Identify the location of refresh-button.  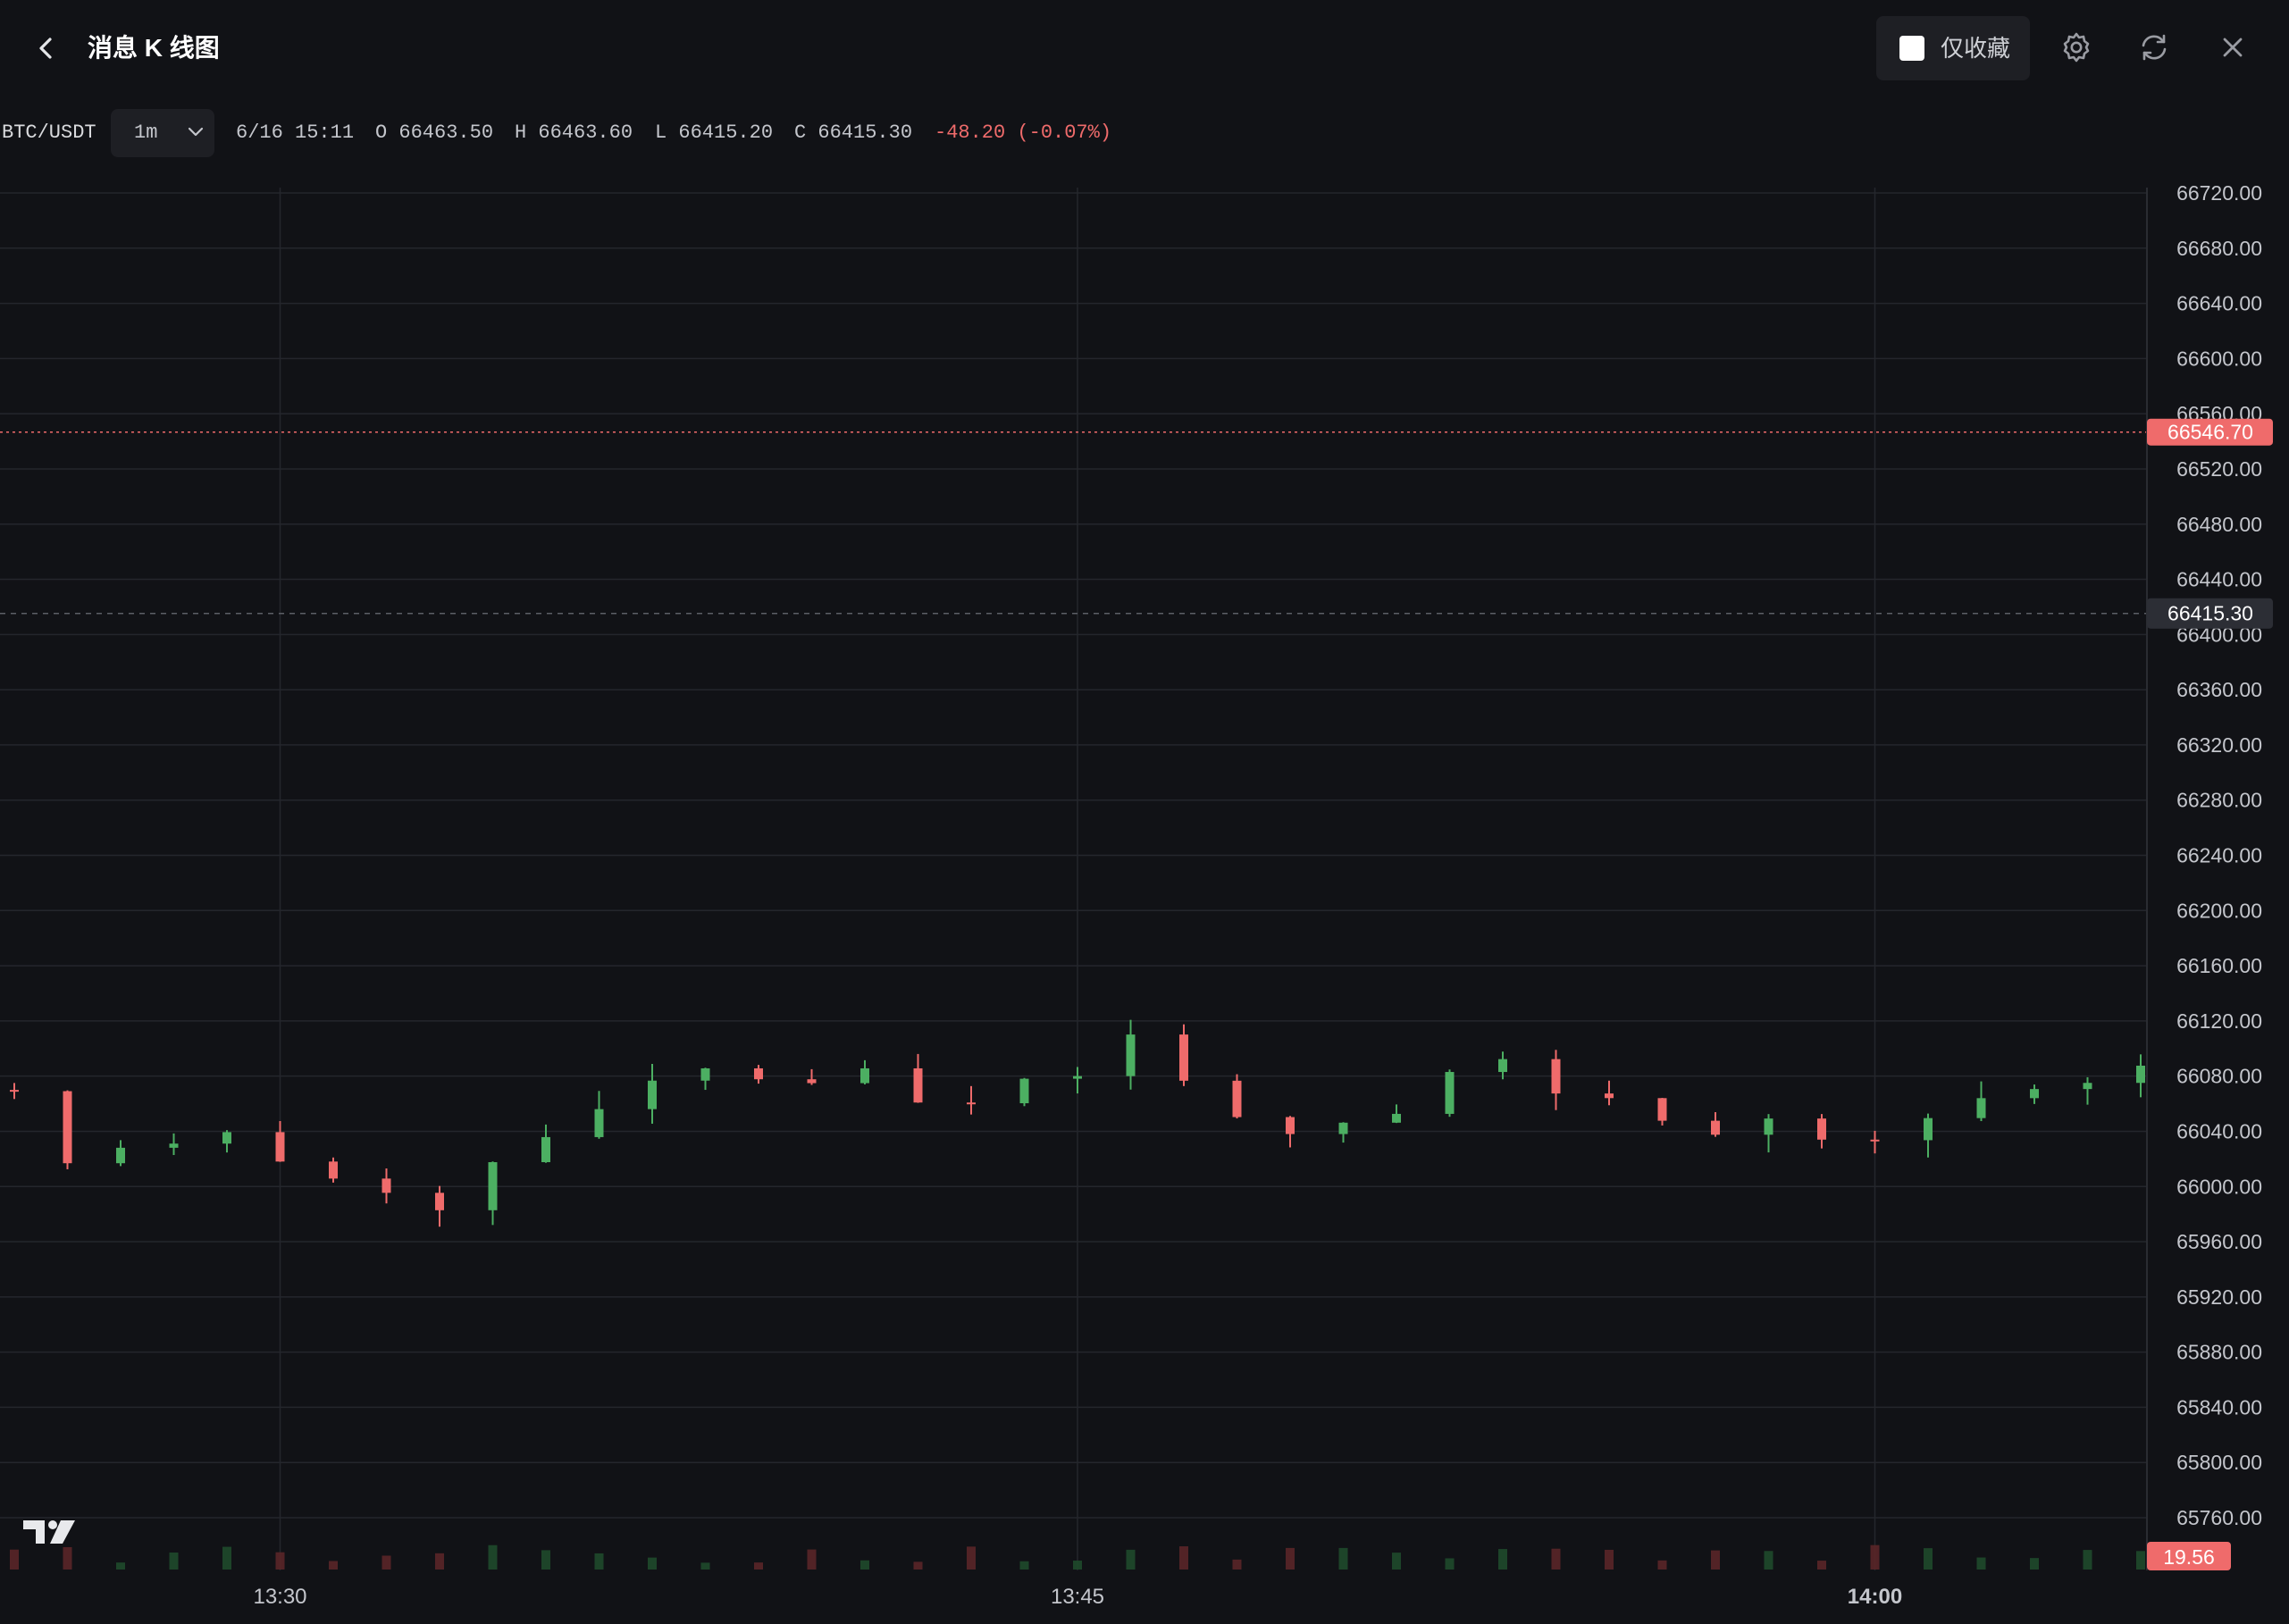
(2154, 48).